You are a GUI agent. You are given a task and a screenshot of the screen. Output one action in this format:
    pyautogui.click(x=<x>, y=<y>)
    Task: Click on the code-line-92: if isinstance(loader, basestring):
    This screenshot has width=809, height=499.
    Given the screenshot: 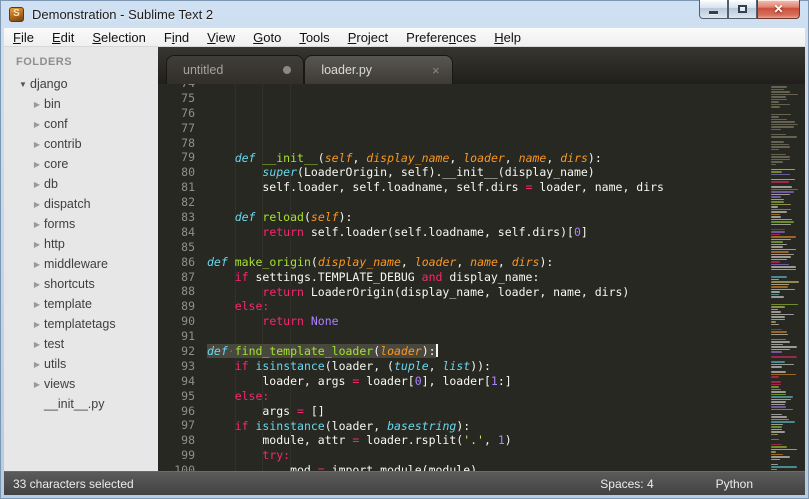 What is the action you would take?
    pyautogui.click(x=506, y=426)
    